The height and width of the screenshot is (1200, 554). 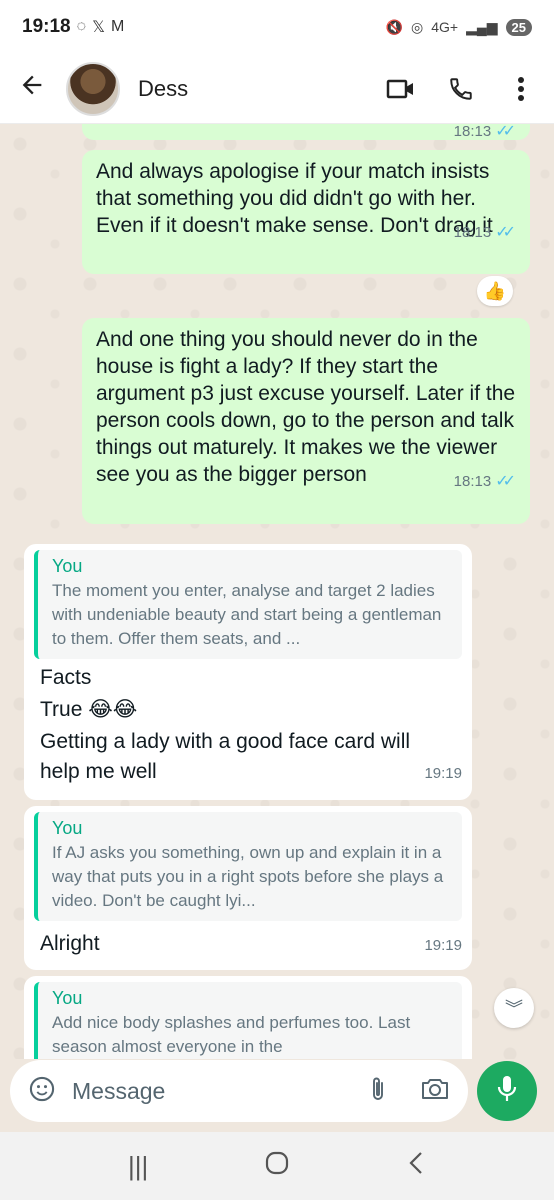 I want to click on whatsapp-notification-icon: ◌, so click(x=81, y=26).